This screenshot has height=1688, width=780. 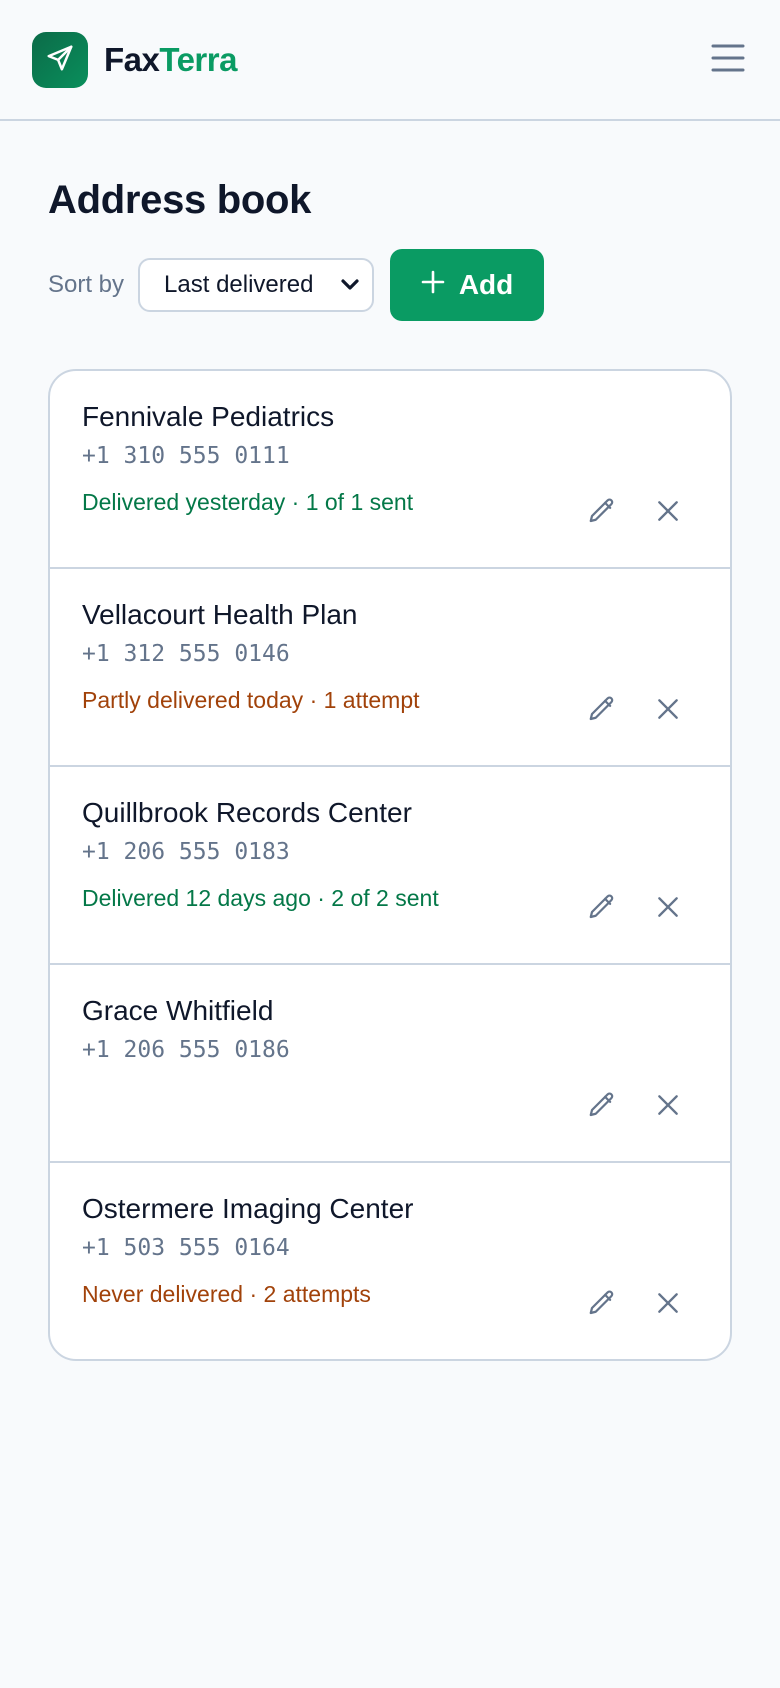 I want to click on list-controls: Sort by Last delivered Add, so click(x=390, y=285).